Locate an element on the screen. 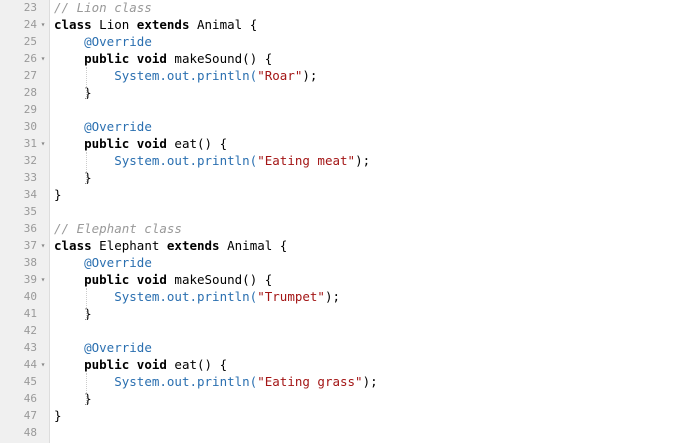  code-line: 35 is located at coordinates (338, 211).